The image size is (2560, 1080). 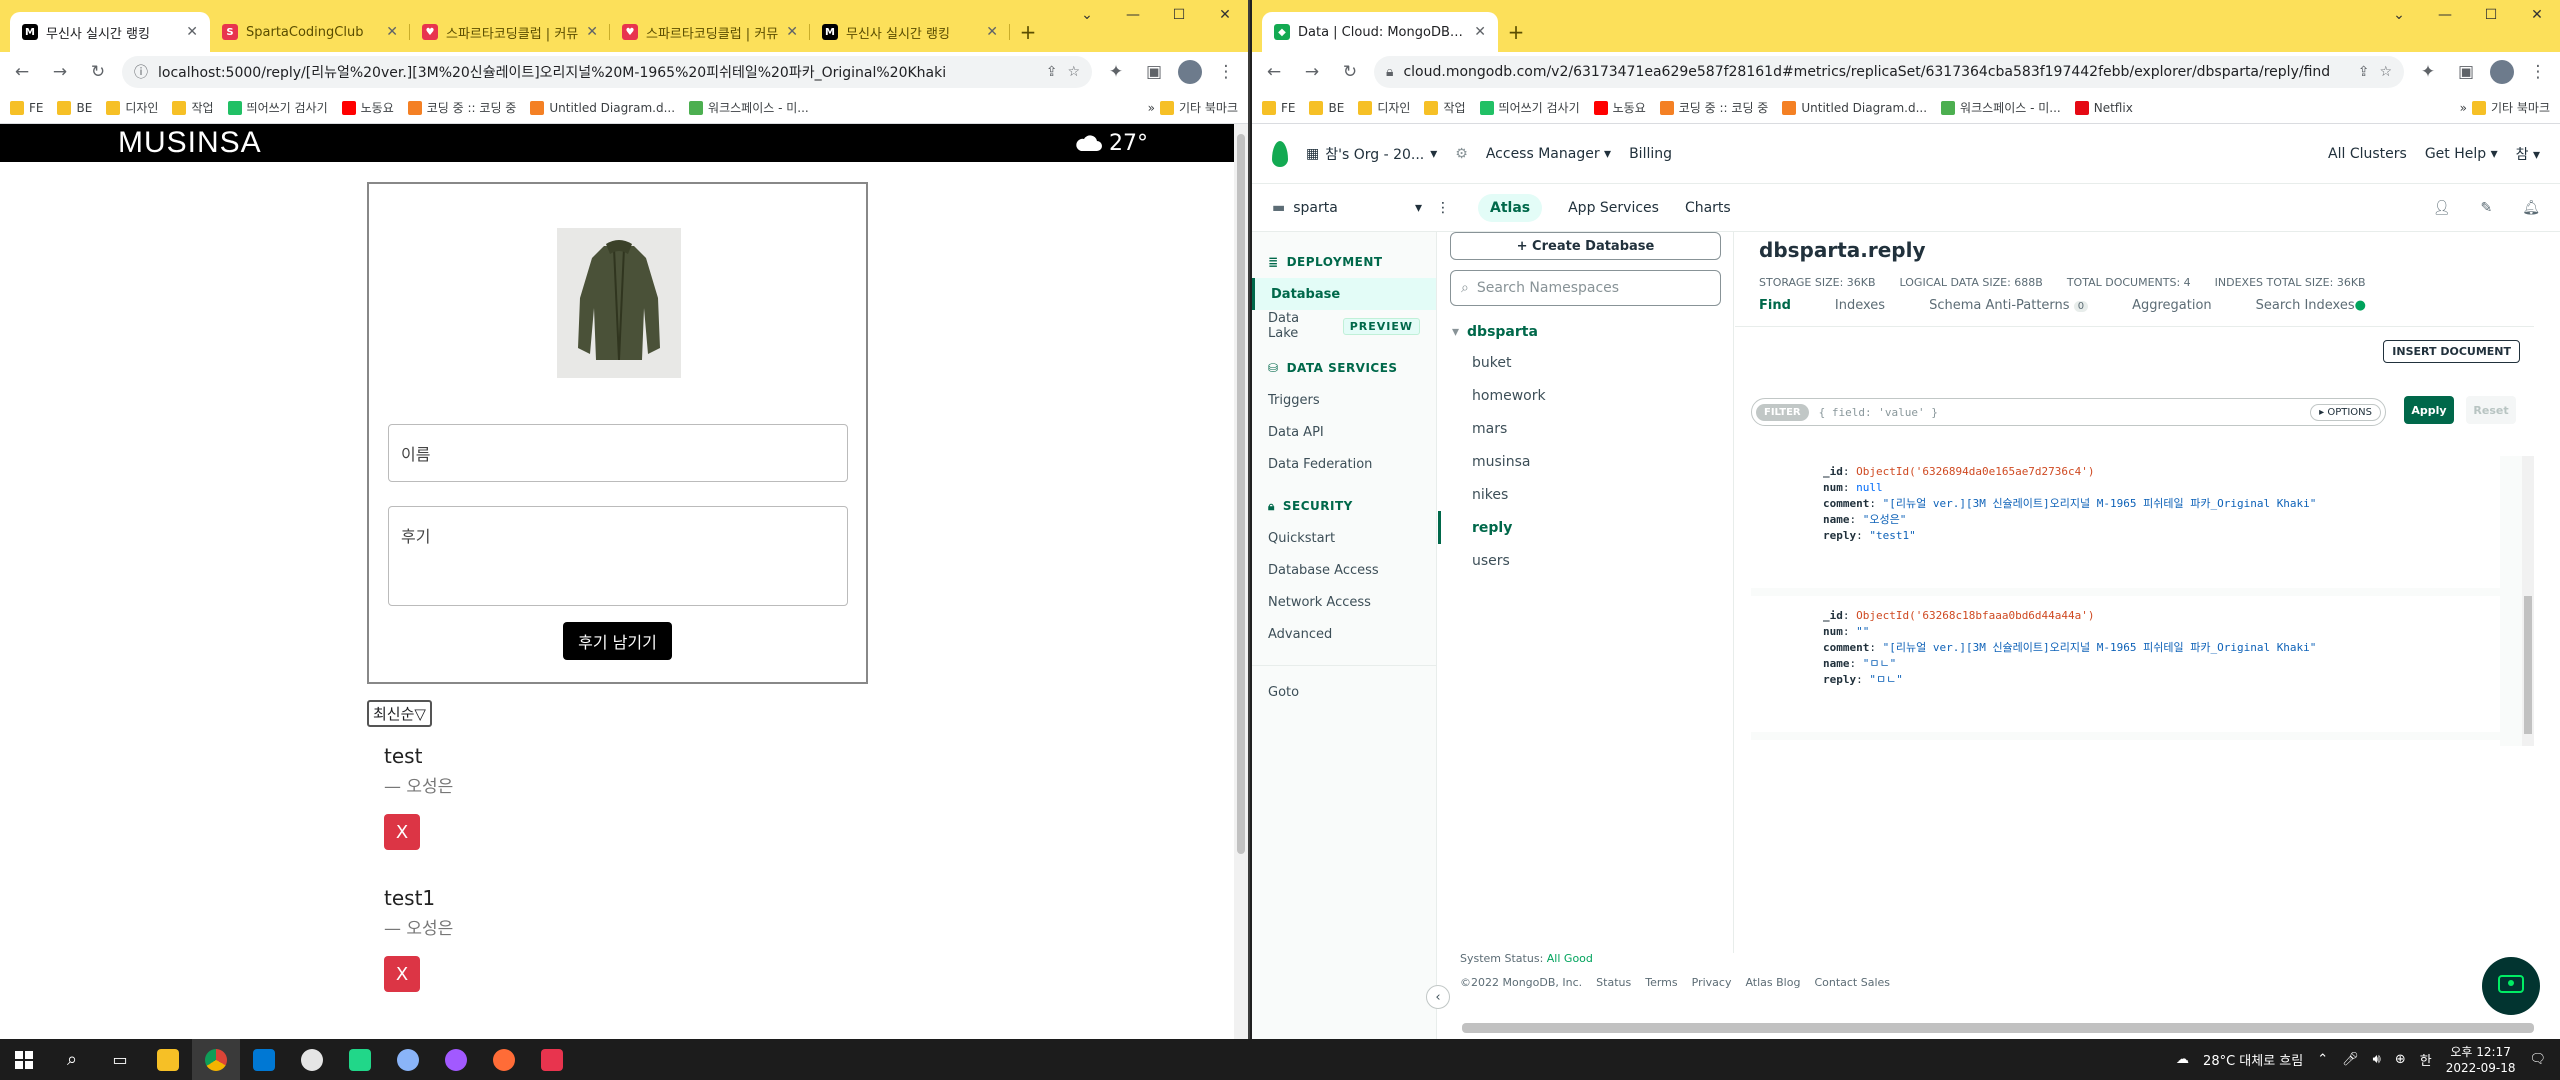 What do you see at coordinates (1350, 72) in the screenshot?
I see `reload-icon: ↻` at bounding box center [1350, 72].